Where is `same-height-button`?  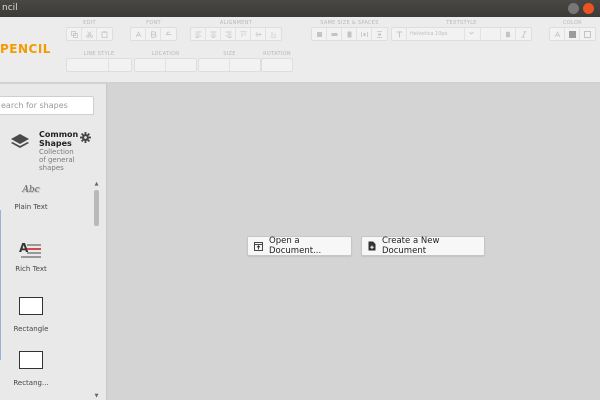
same-height-button is located at coordinates (334, 34).